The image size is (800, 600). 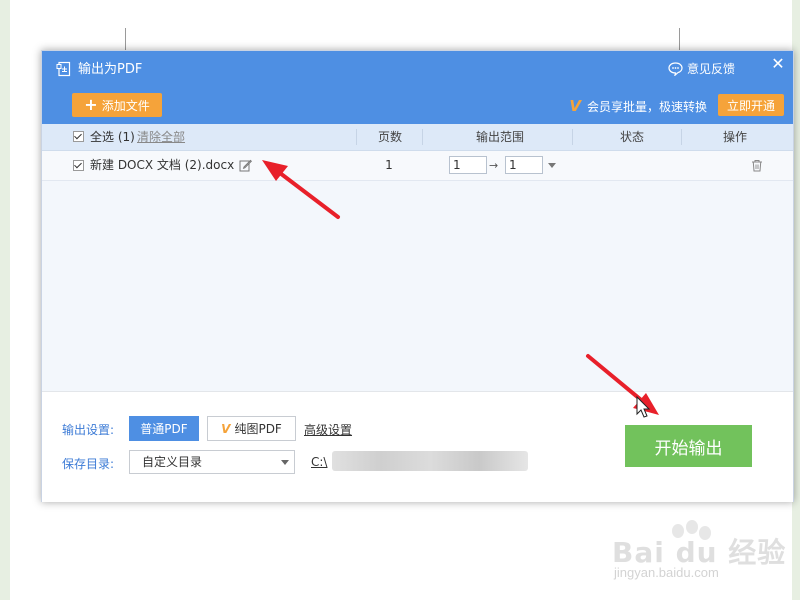 What do you see at coordinates (778, 64) in the screenshot?
I see `close-icon: ✕` at bounding box center [778, 64].